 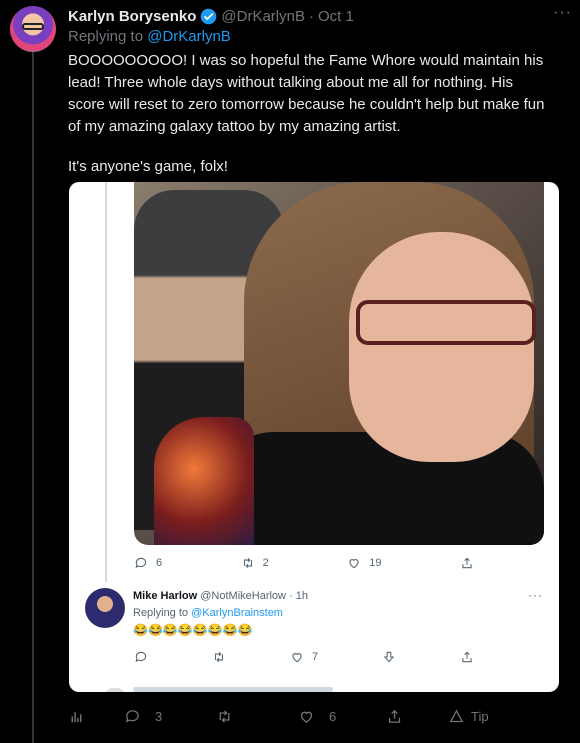 I want to click on downvote-icon, so click(x=389, y=657).